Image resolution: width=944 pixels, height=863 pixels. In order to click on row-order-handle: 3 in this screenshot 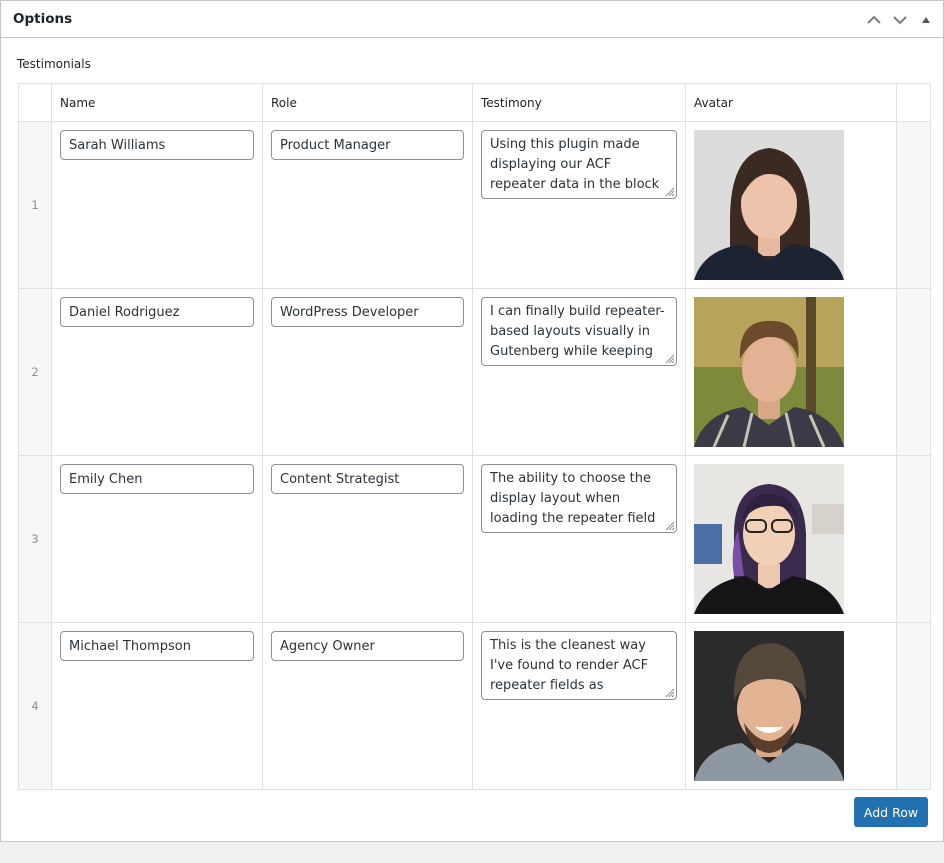, I will do `click(35, 539)`.